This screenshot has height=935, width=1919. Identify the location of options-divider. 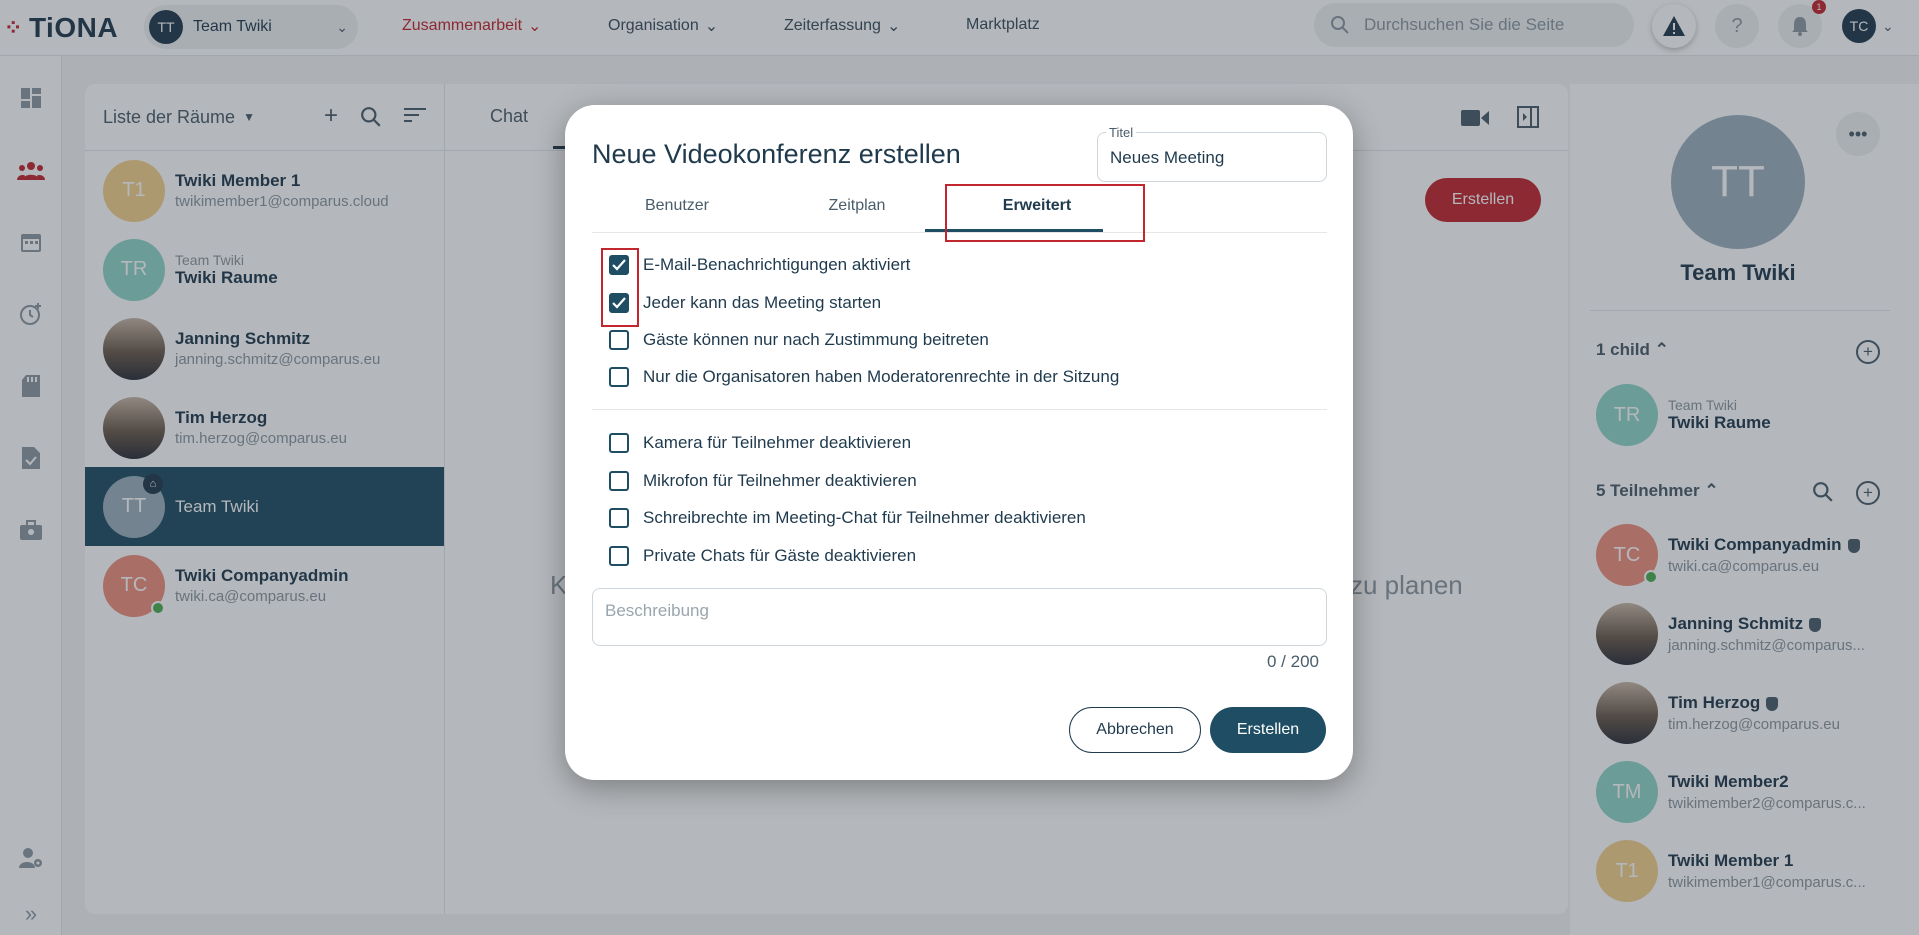
(959, 409).